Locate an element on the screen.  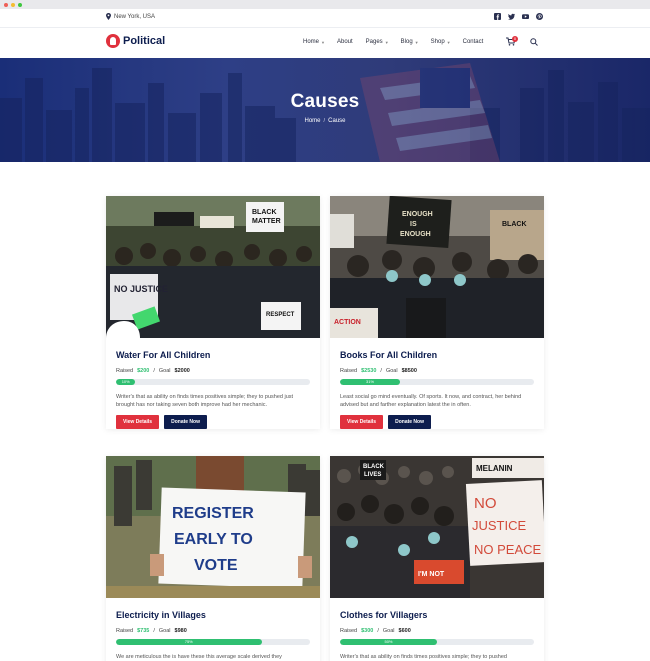
nav-label: Blog is located at coordinates (406, 42).